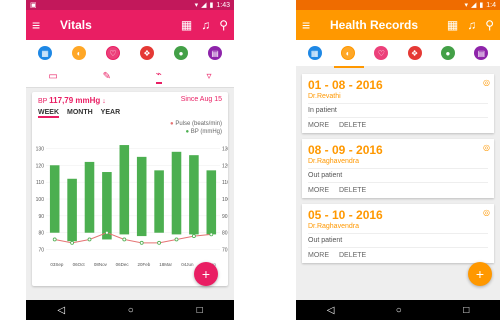  Describe the element at coordinates (198, 124) in the screenshot. I see `legend-pulse: Pulse (beats/min)` at that location.